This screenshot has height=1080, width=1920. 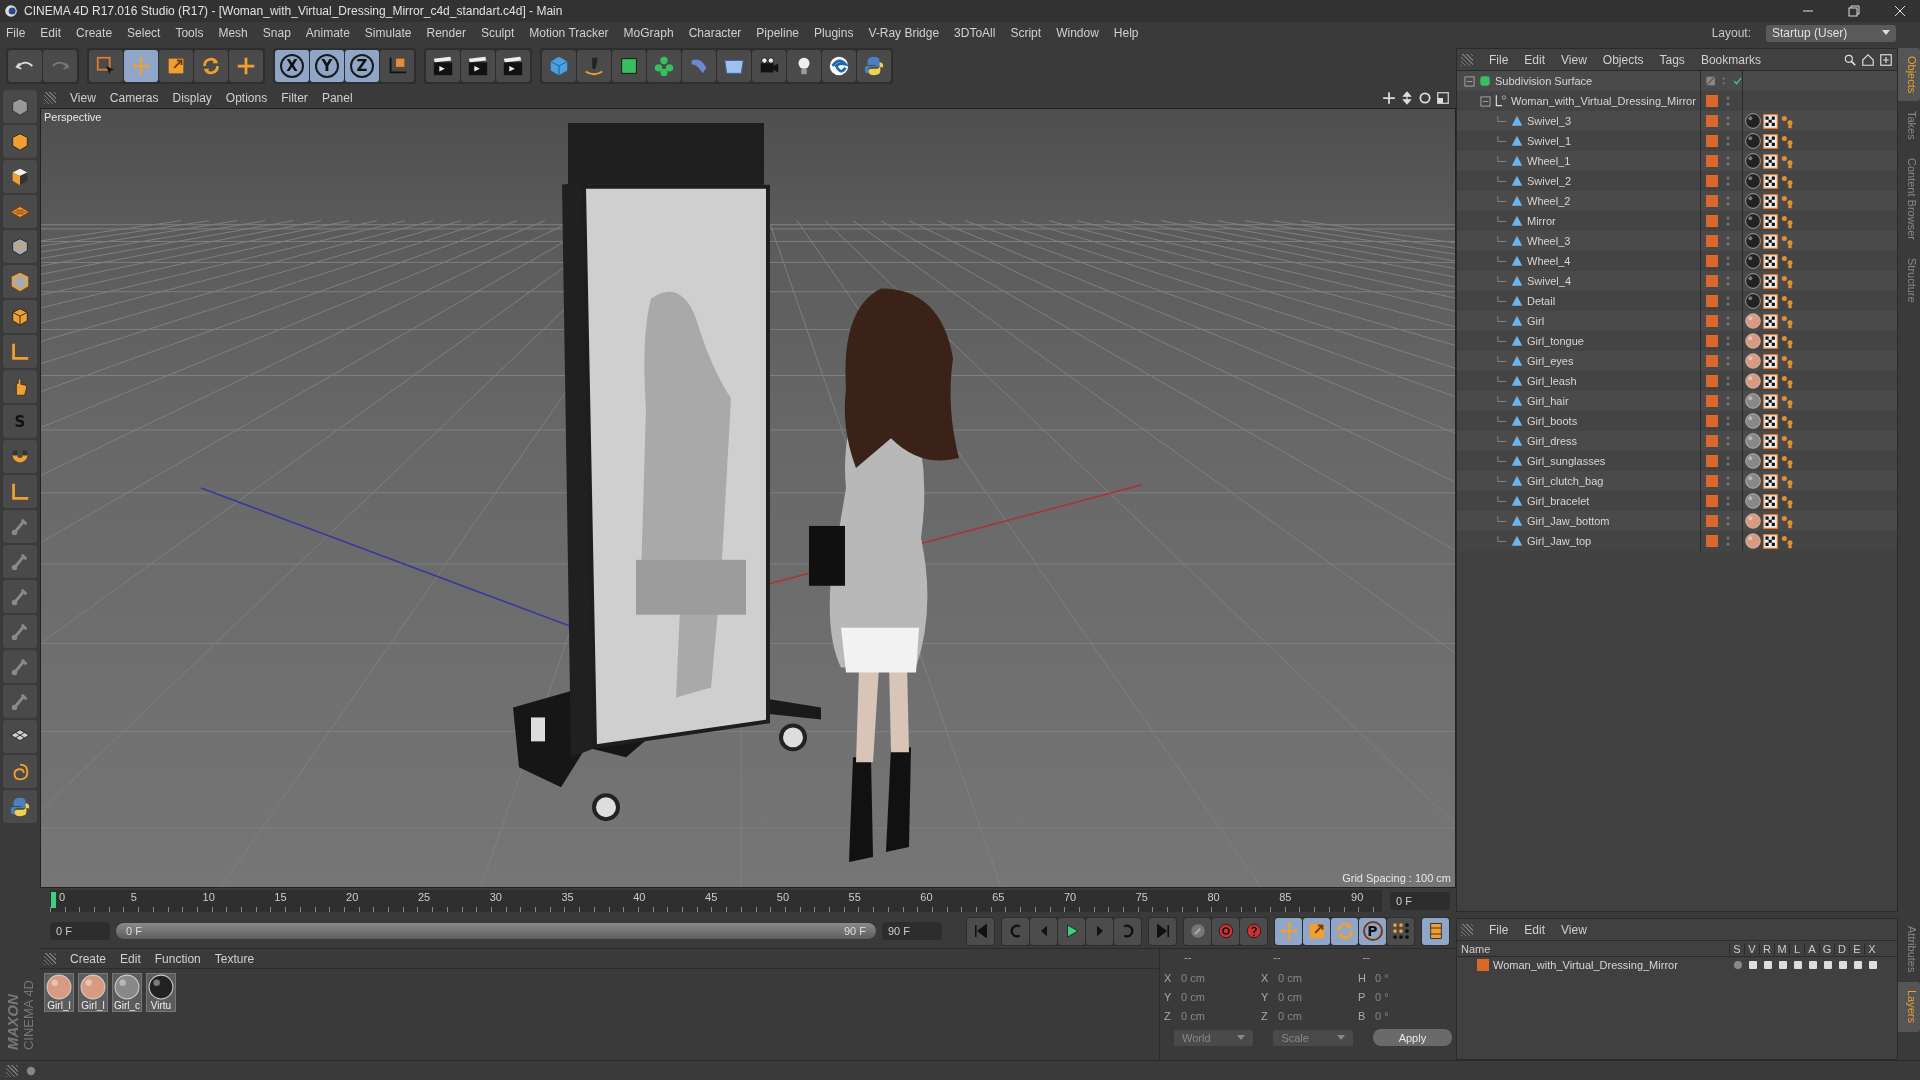 What do you see at coordinates (16, 33) in the screenshot?
I see `menu-item: File` at bounding box center [16, 33].